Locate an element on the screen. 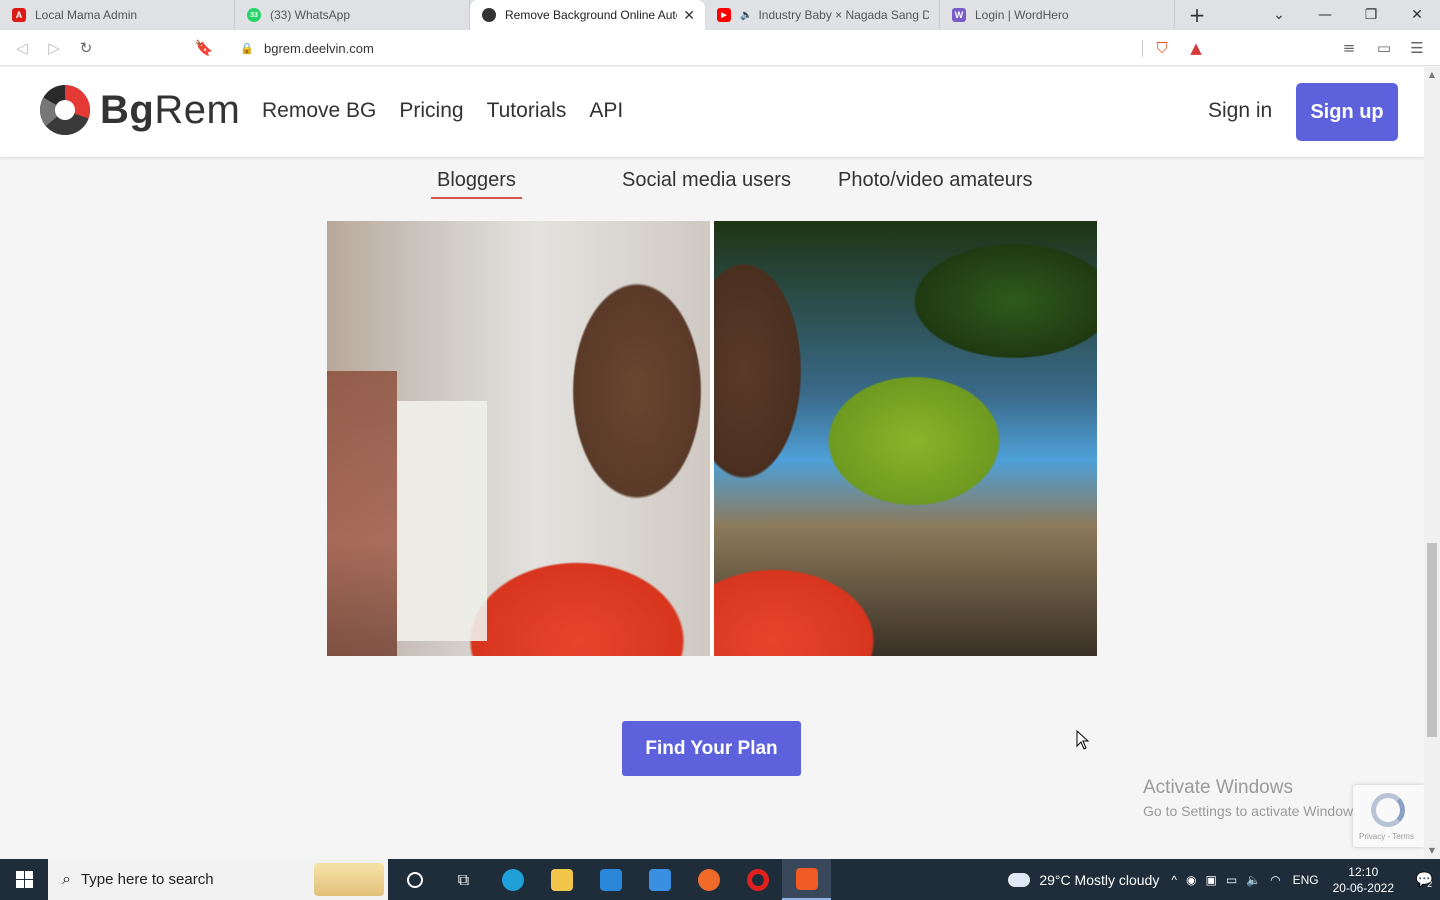 The image size is (1440, 900). bgrem-logo-icon is located at coordinates (65, 110).